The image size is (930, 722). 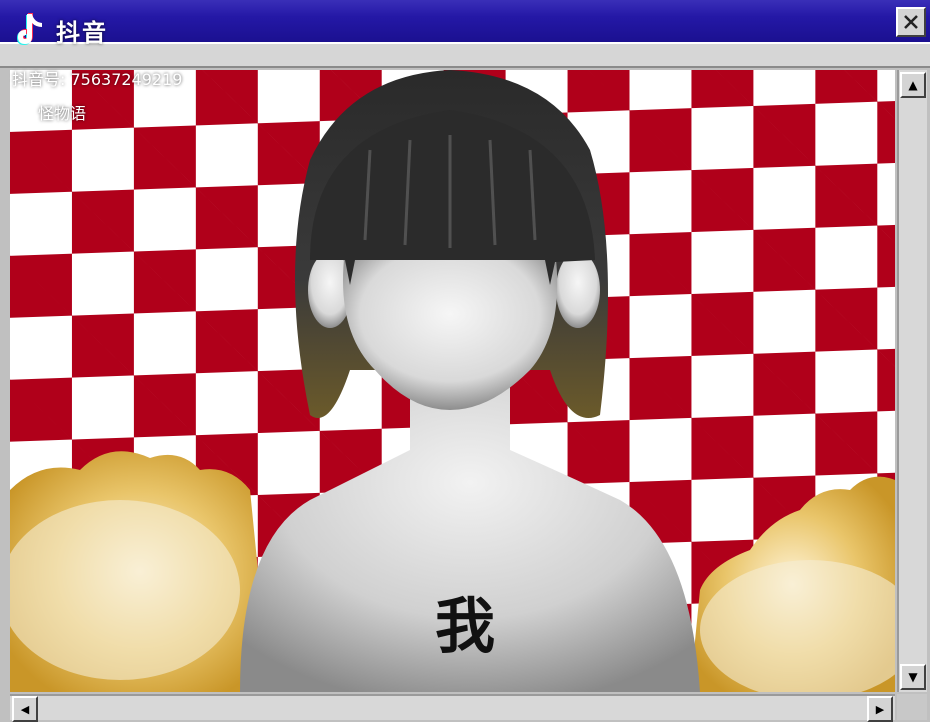 I want to click on up-arrow-icon: ▲, so click(x=913, y=85).